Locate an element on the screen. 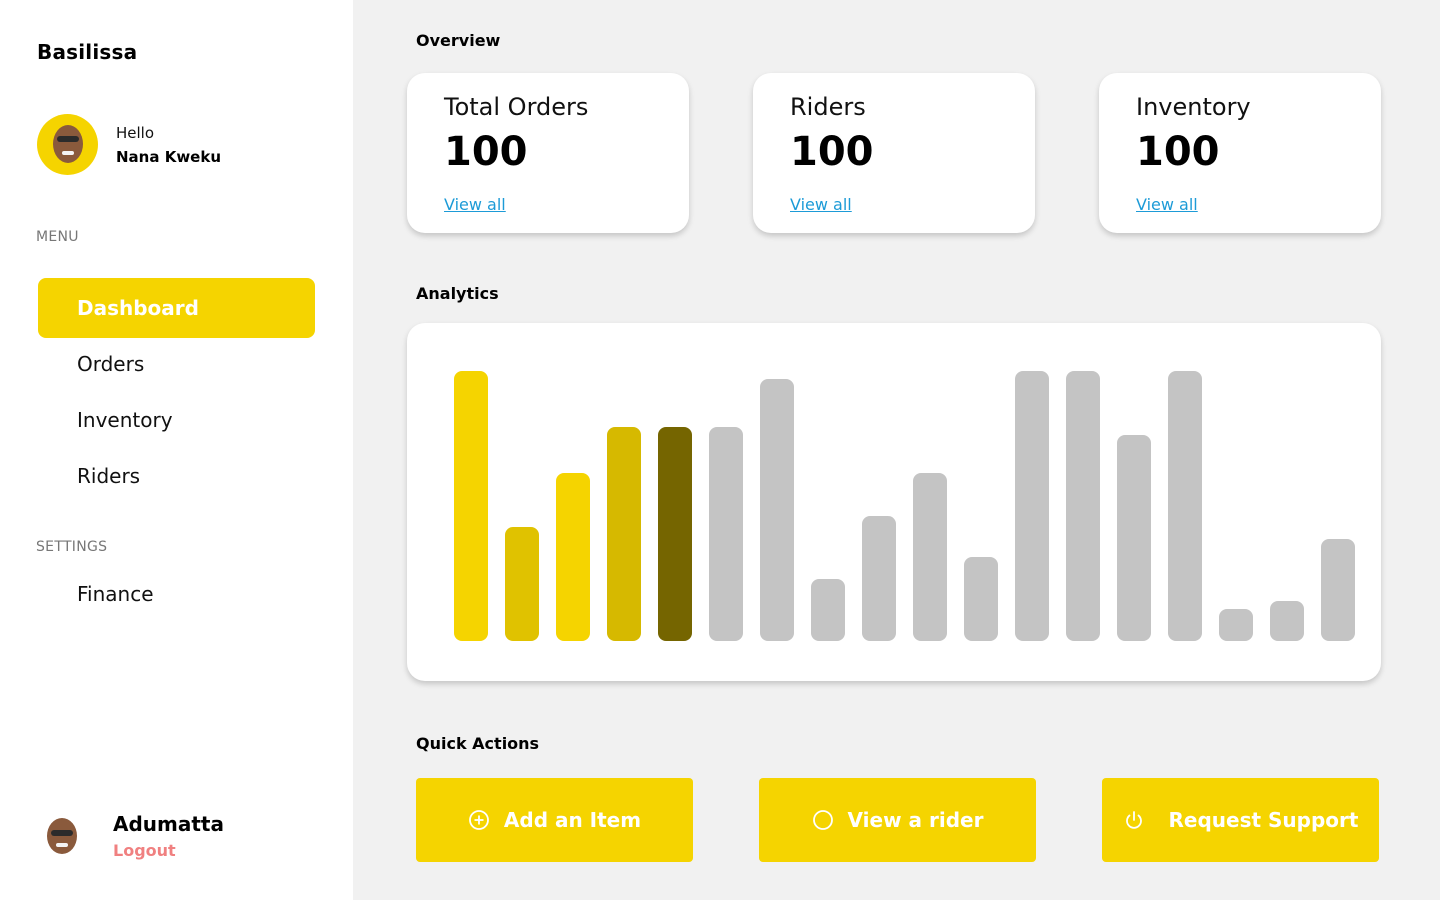  logout-link: Logout is located at coordinates (168, 850).